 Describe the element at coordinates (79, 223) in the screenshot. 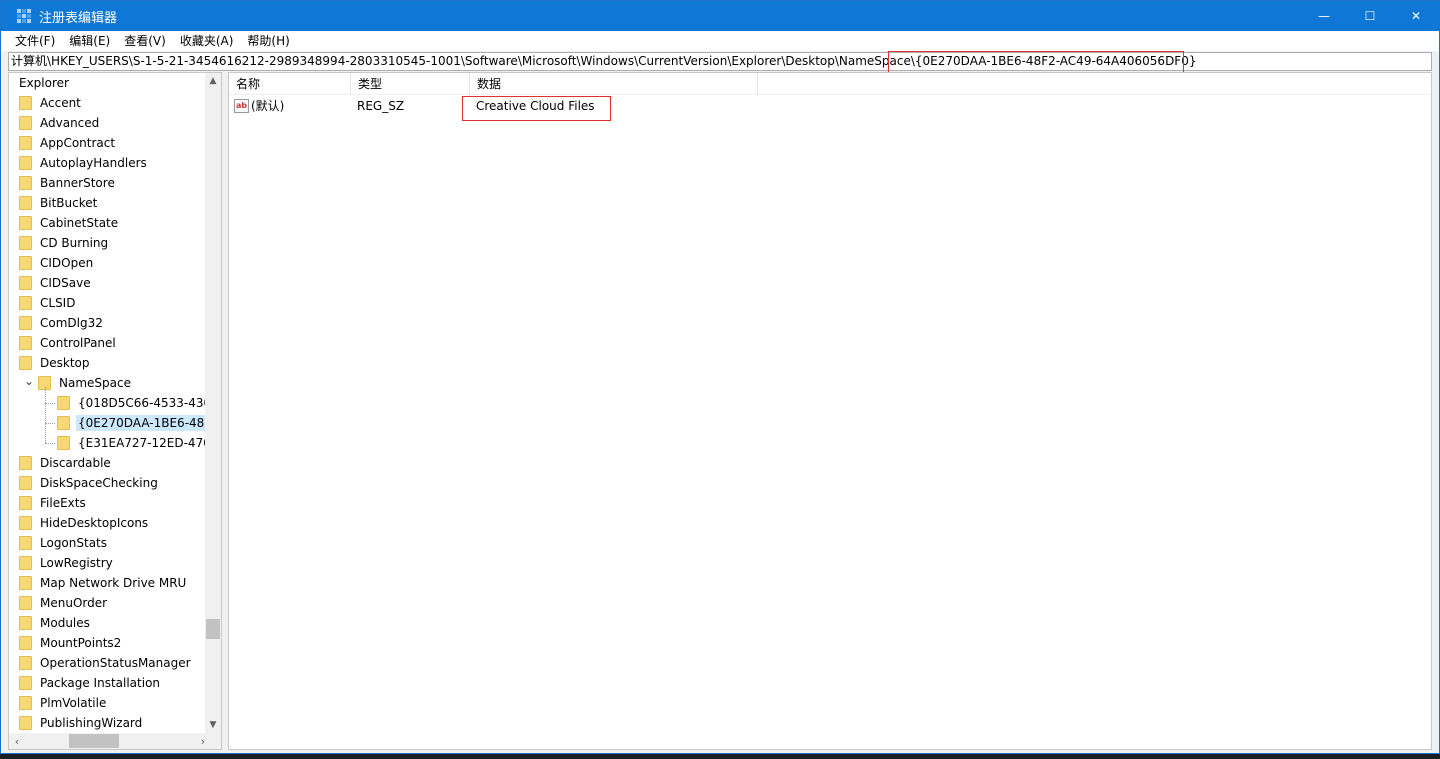

I see `tree-item-label: CabinetState` at that location.